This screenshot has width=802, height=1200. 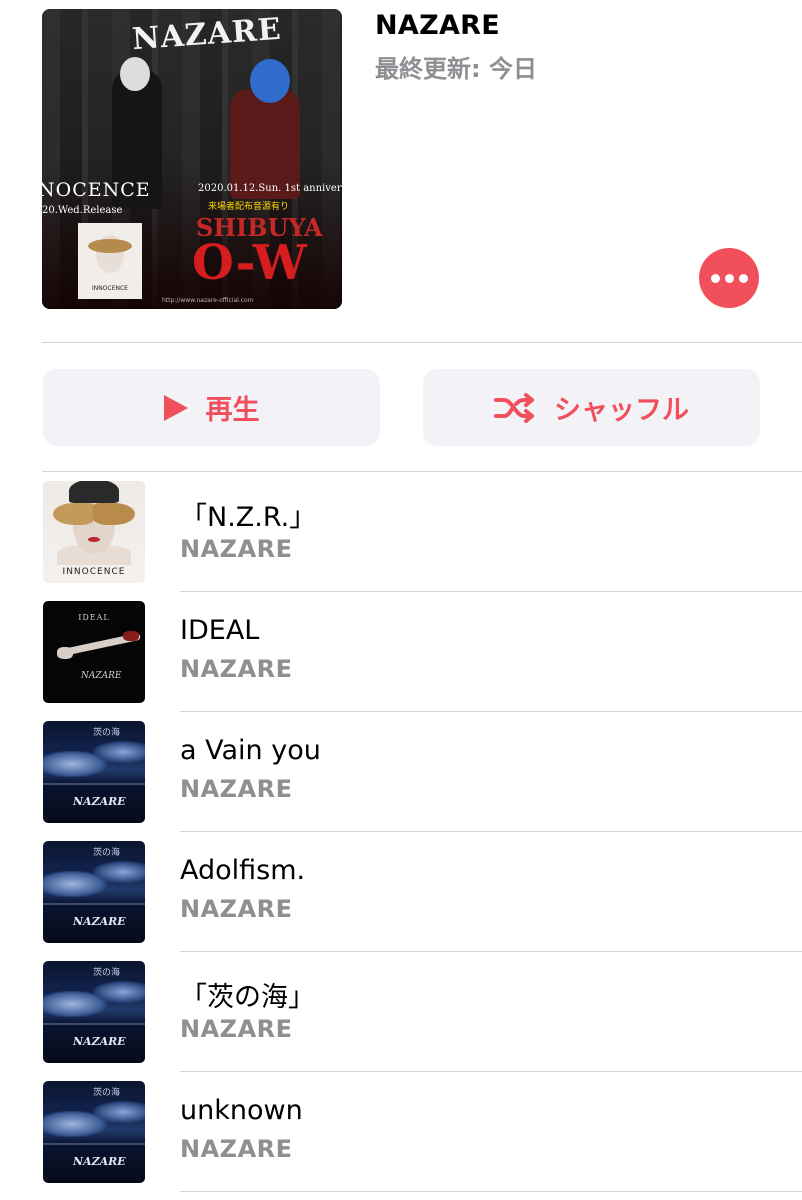 I want to click on track-title: 「茨の海」, so click(x=247, y=997).